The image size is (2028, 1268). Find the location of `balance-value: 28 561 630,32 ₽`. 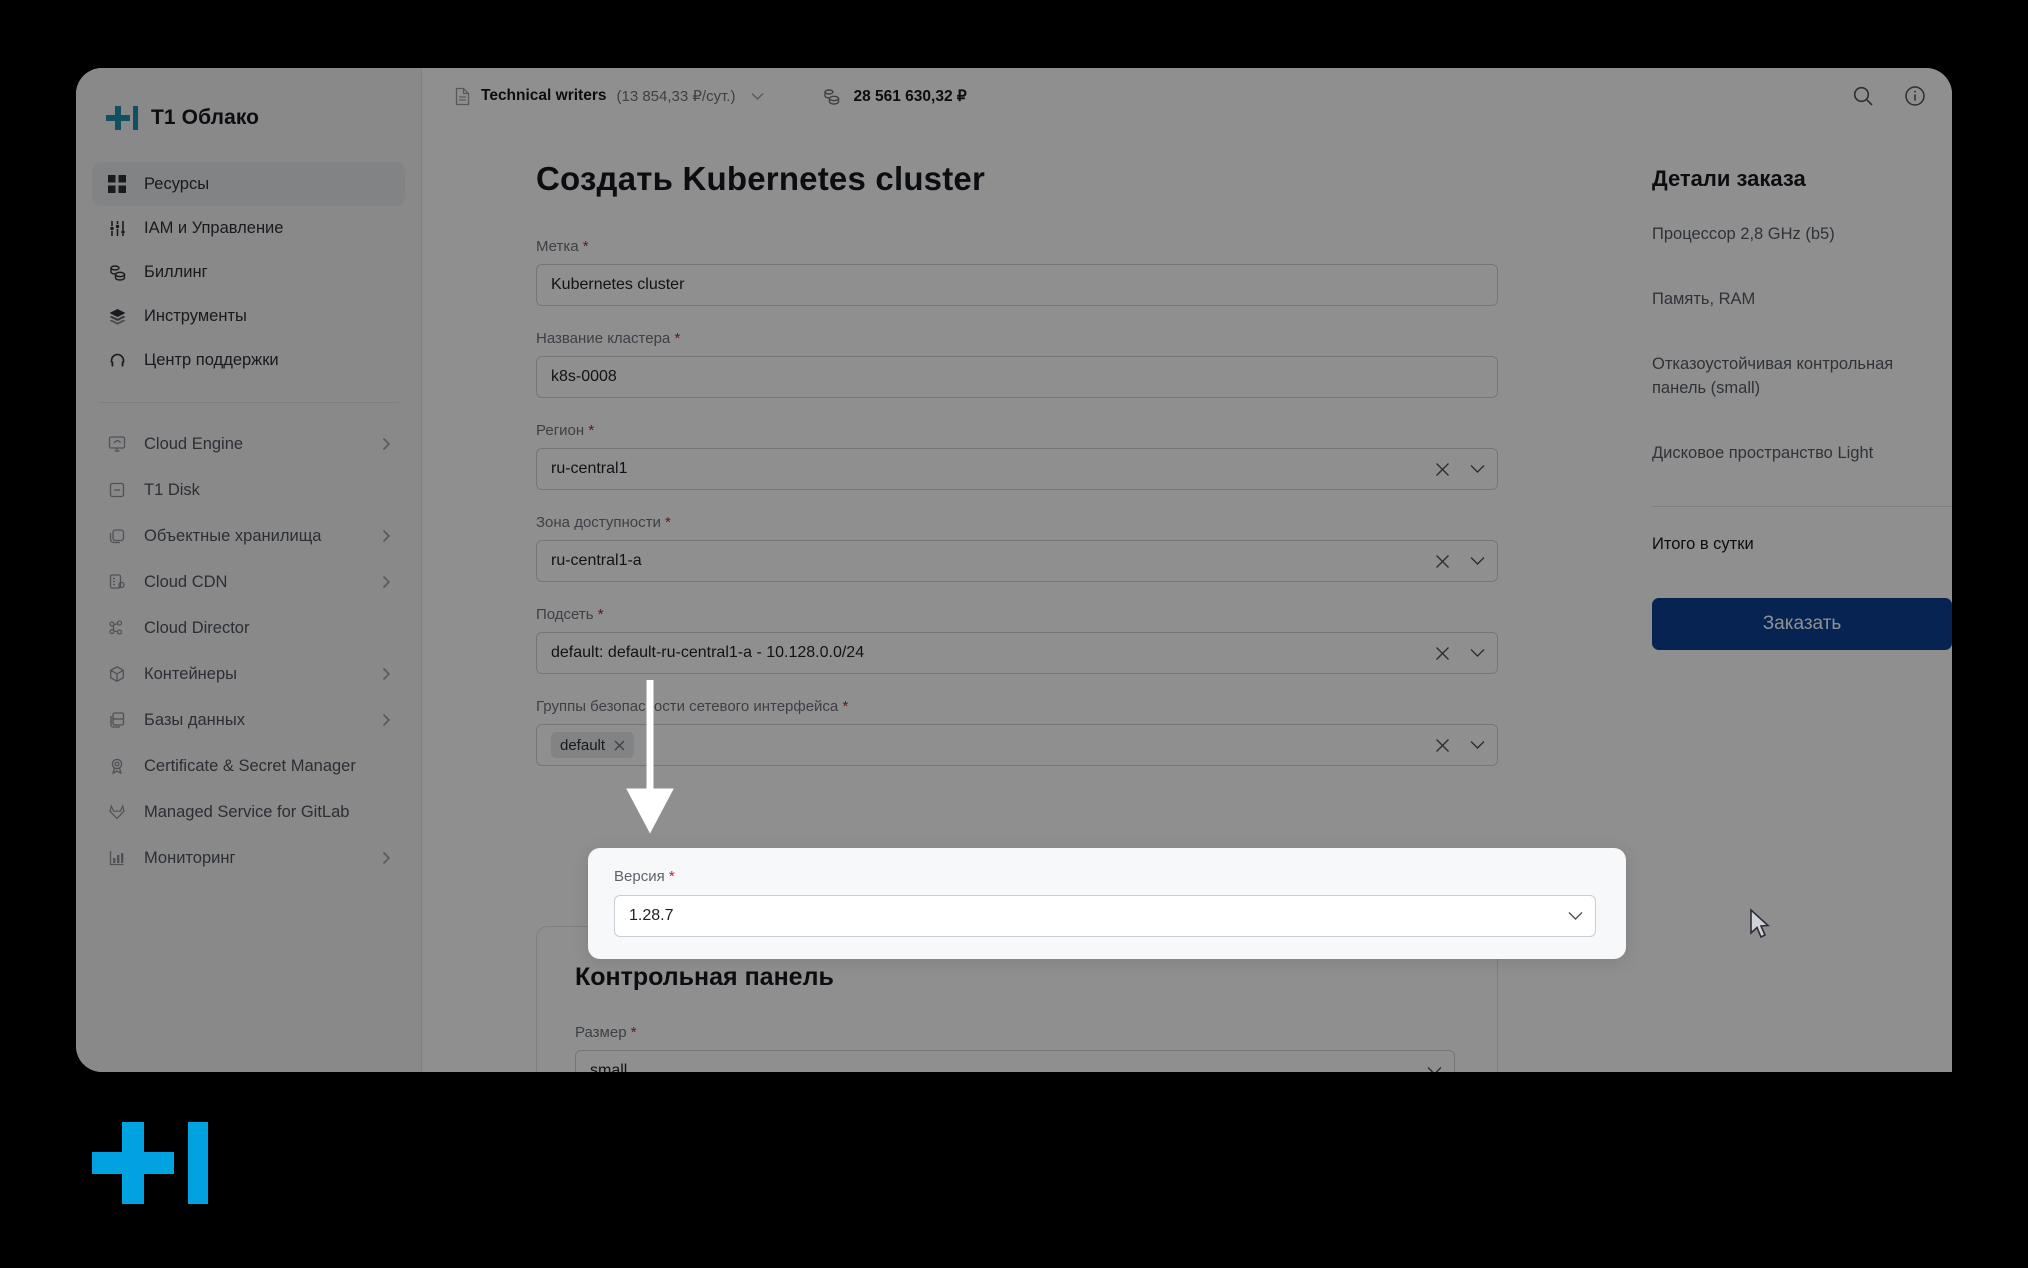

balance-value: 28 561 630,32 ₽ is located at coordinates (910, 96).